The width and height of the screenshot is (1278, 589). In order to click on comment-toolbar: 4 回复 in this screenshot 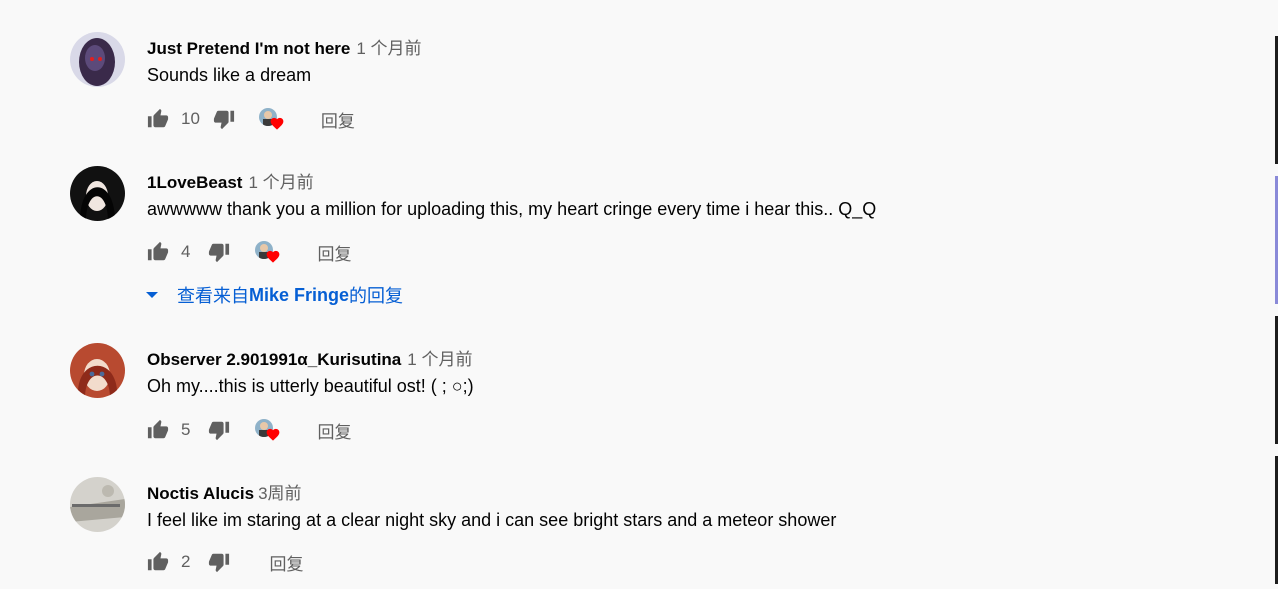, I will do `click(249, 252)`.